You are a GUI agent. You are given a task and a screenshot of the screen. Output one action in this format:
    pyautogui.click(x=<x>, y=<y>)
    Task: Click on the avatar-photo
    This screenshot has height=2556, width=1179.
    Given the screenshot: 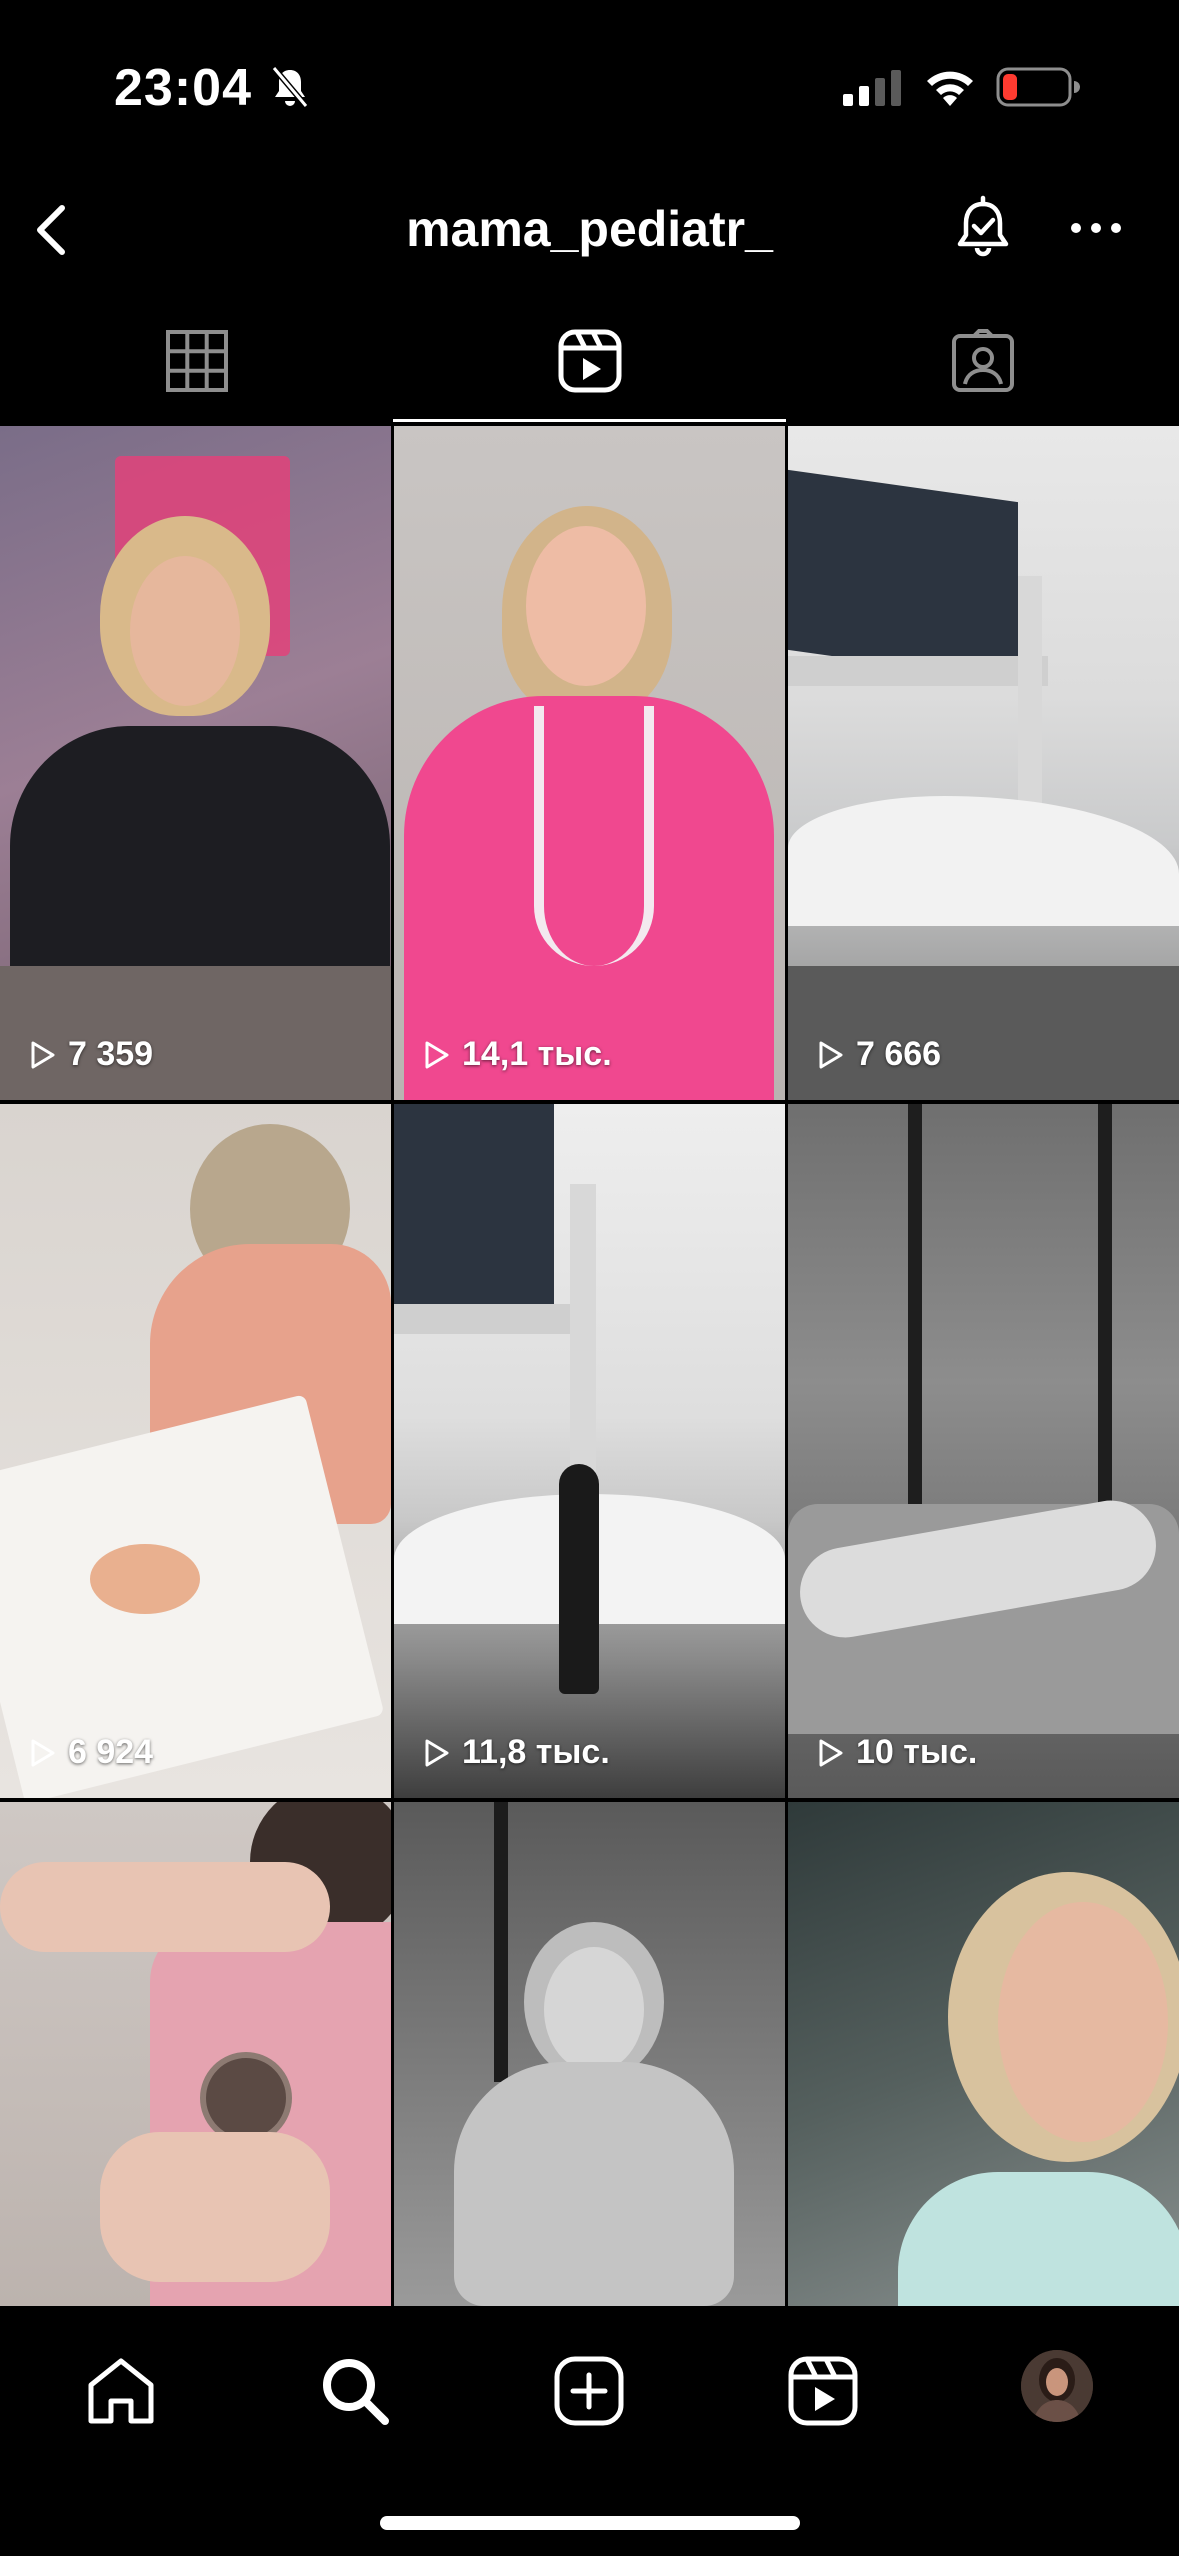 What is the action you would take?
    pyautogui.click(x=1057, y=2386)
    